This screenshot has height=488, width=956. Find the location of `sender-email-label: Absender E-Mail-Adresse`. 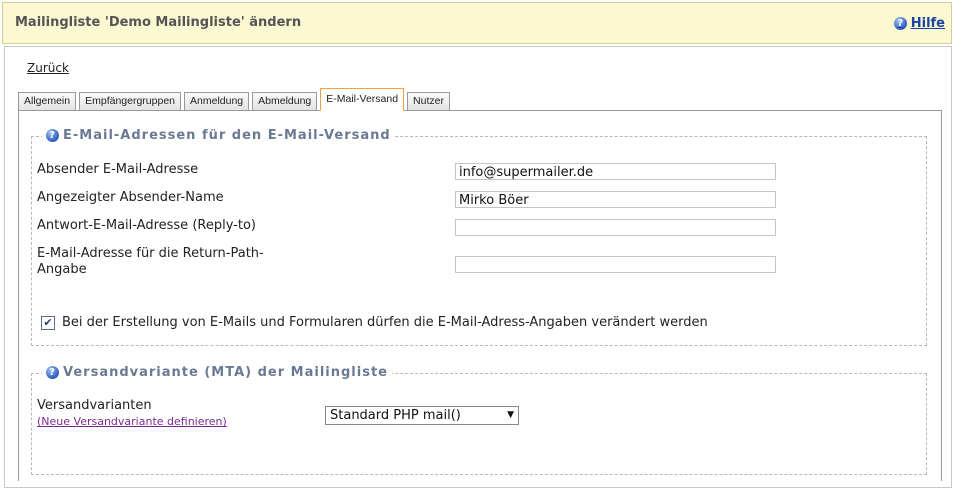

sender-email-label: Absender E-Mail-Adresse is located at coordinates (118, 169).